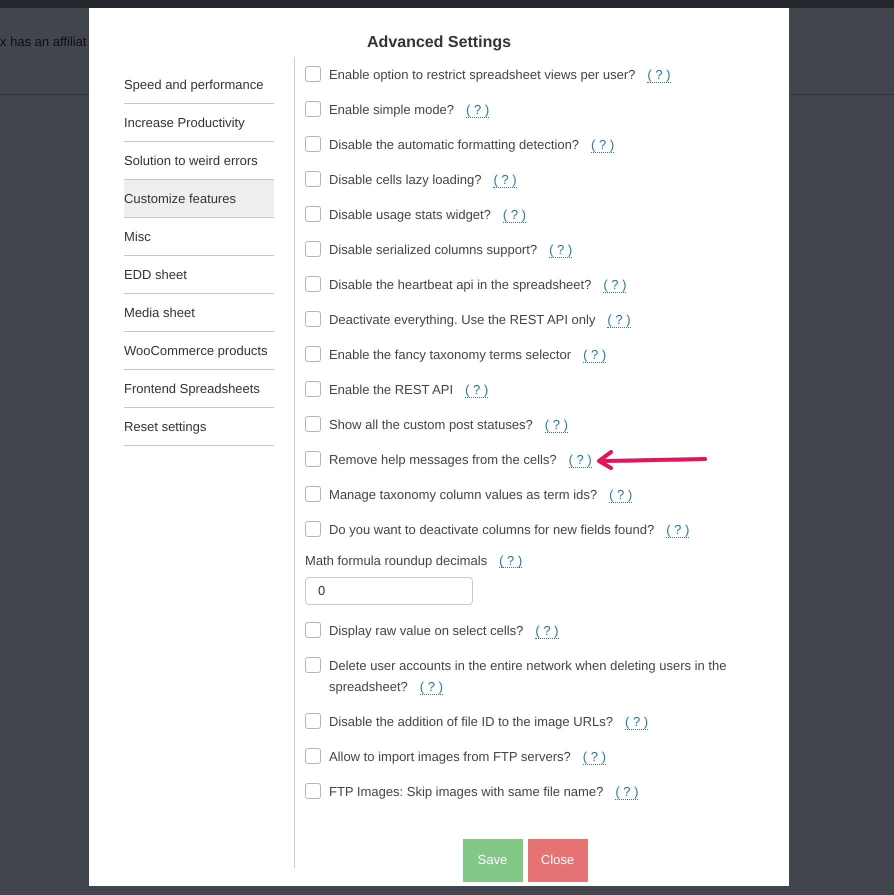 This screenshot has height=895, width=894. Describe the element at coordinates (448, 425) in the screenshot. I see `option-label: Show all the custom post statuses? ( ? )` at that location.